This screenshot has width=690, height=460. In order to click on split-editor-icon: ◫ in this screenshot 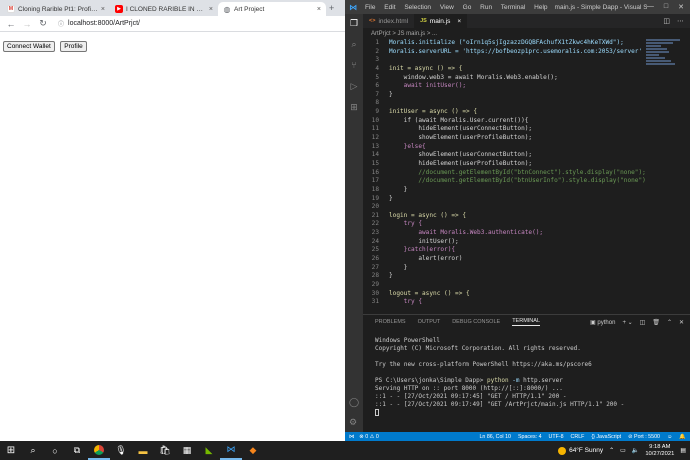, I will do `click(666, 21)`.